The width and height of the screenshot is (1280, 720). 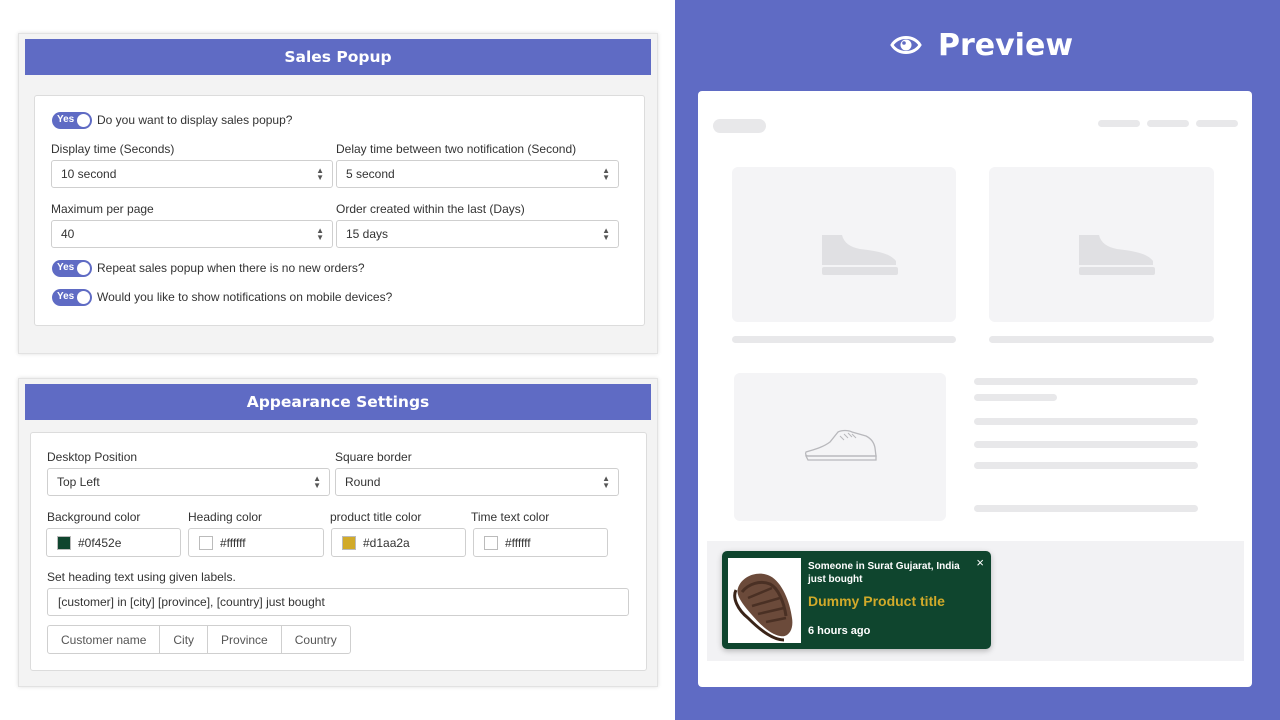 I want to click on time-text-color-label: Time text color, so click(x=510, y=517).